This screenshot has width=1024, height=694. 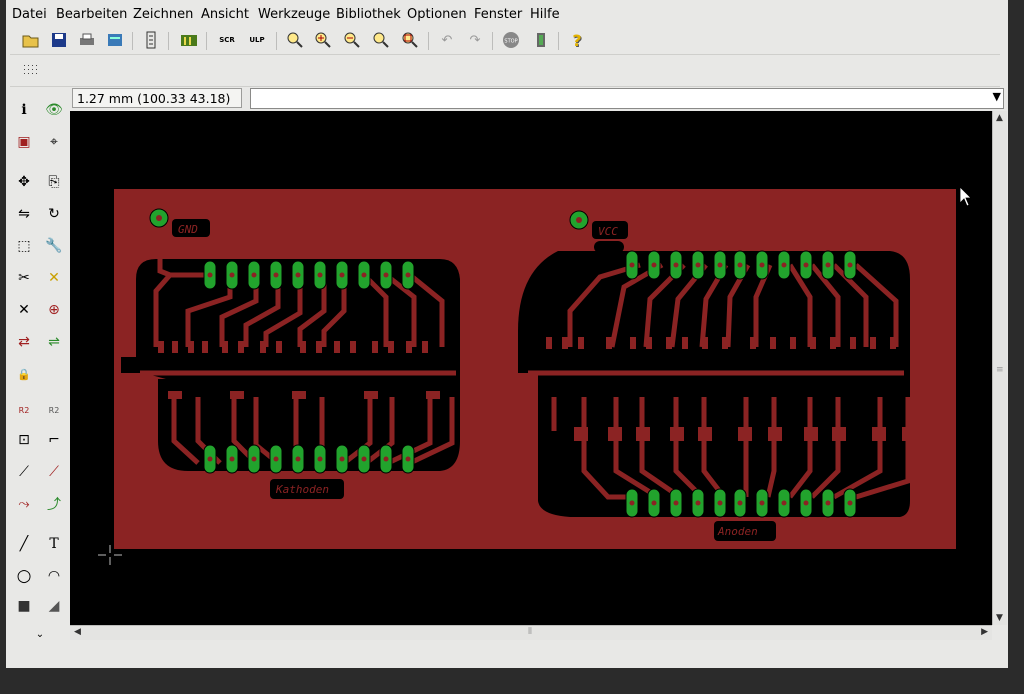 I want to click on copy-tool: ⎘, so click(x=54, y=182).